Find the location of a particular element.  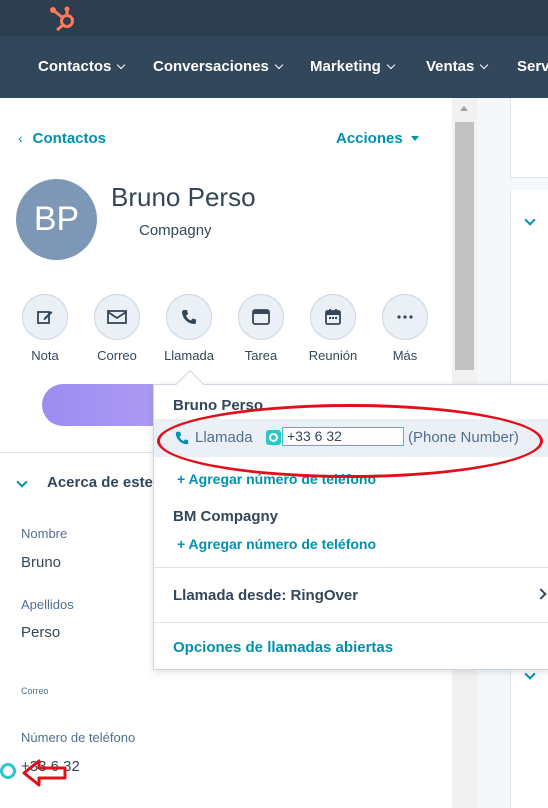

actions-dropdown: Acciones is located at coordinates (377, 138).